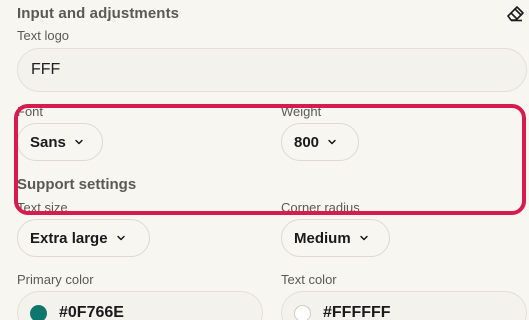  I want to click on primary-color-value: #0F766E, so click(91, 312).